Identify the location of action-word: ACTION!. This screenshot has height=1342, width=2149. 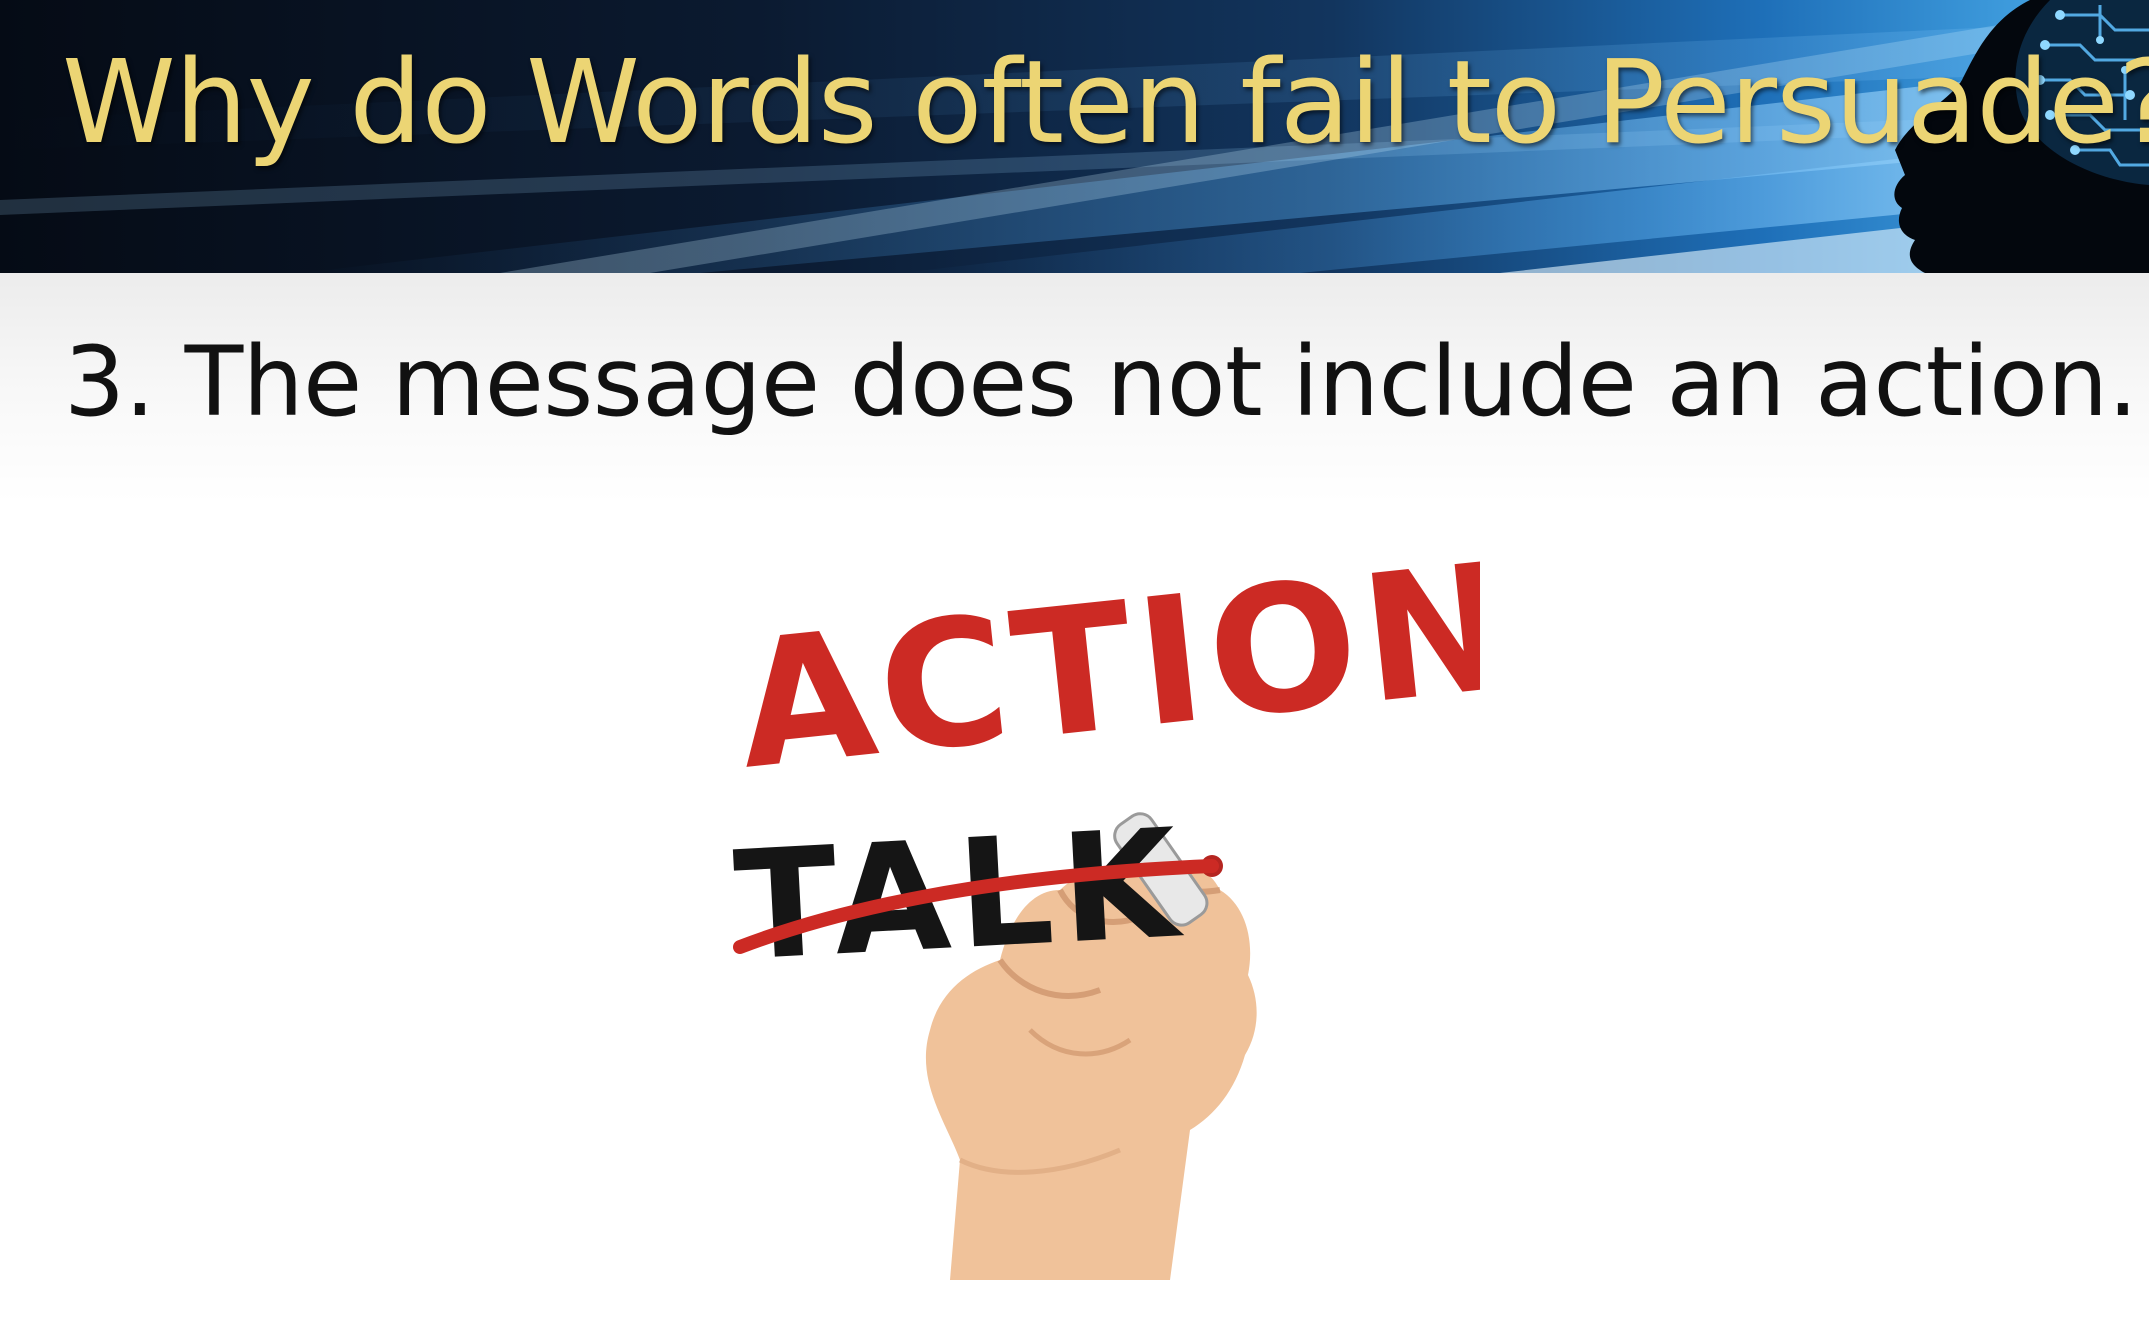
(1170, 662).